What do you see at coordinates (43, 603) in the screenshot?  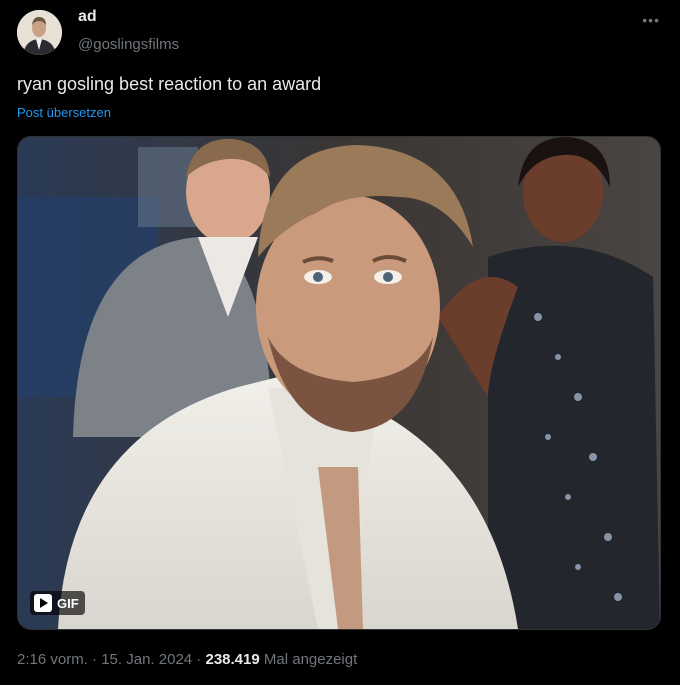 I see `play-icon` at bounding box center [43, 603].